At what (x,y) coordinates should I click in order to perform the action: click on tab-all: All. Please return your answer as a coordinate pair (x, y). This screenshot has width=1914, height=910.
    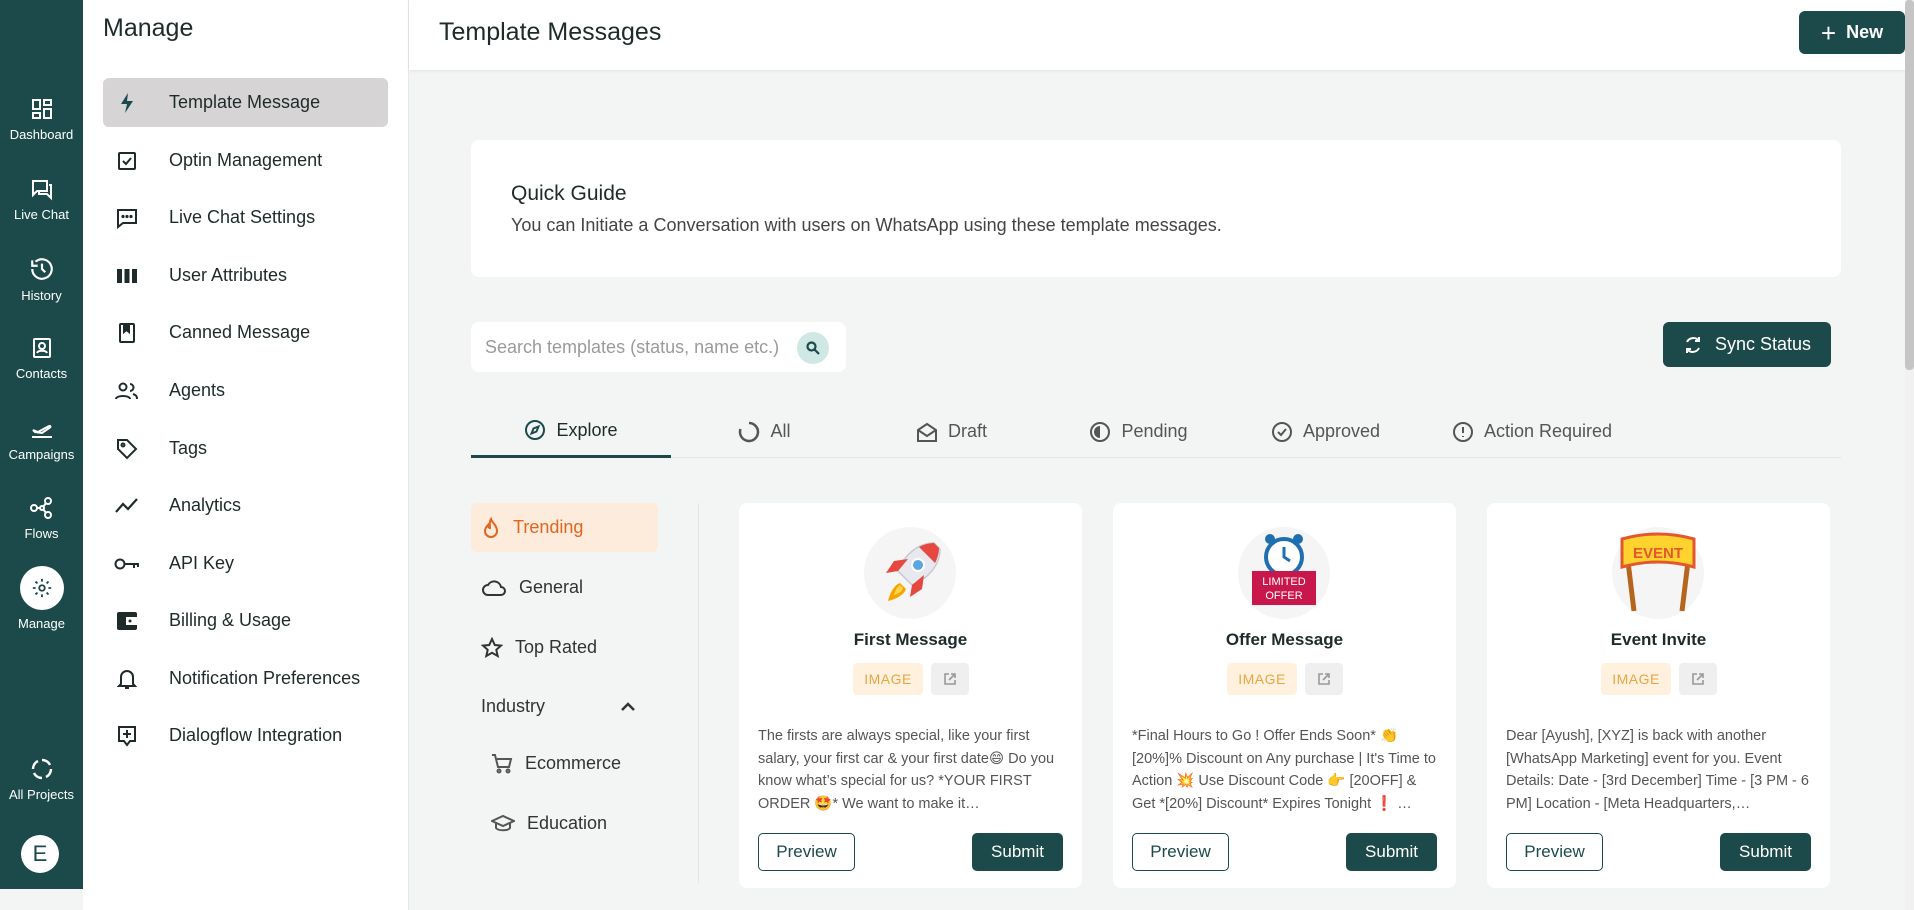
    Looking at the image, I should click on (764, 431).